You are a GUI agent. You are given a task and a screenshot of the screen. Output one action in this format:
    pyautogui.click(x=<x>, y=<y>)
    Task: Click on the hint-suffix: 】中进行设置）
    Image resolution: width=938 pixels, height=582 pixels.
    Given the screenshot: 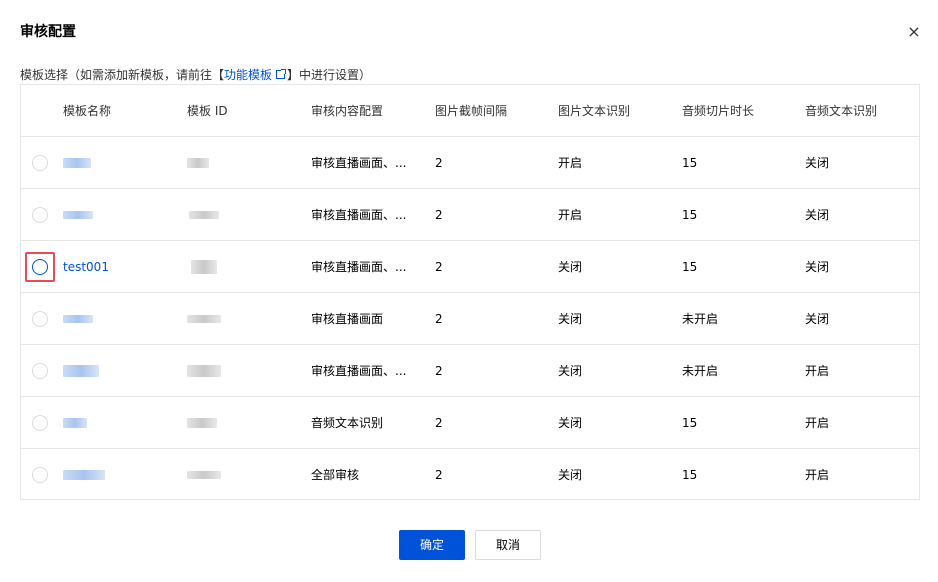 What is the action you would take?
    pyautogui.click(x=329, y=75)
    